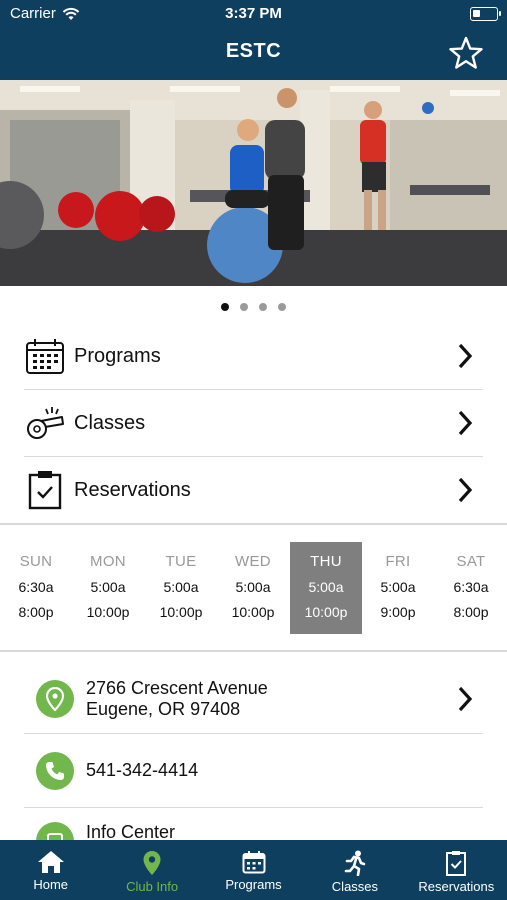 This screenshot has height=900, width=507. I want to click on whistle-icon, so click(45, 423).